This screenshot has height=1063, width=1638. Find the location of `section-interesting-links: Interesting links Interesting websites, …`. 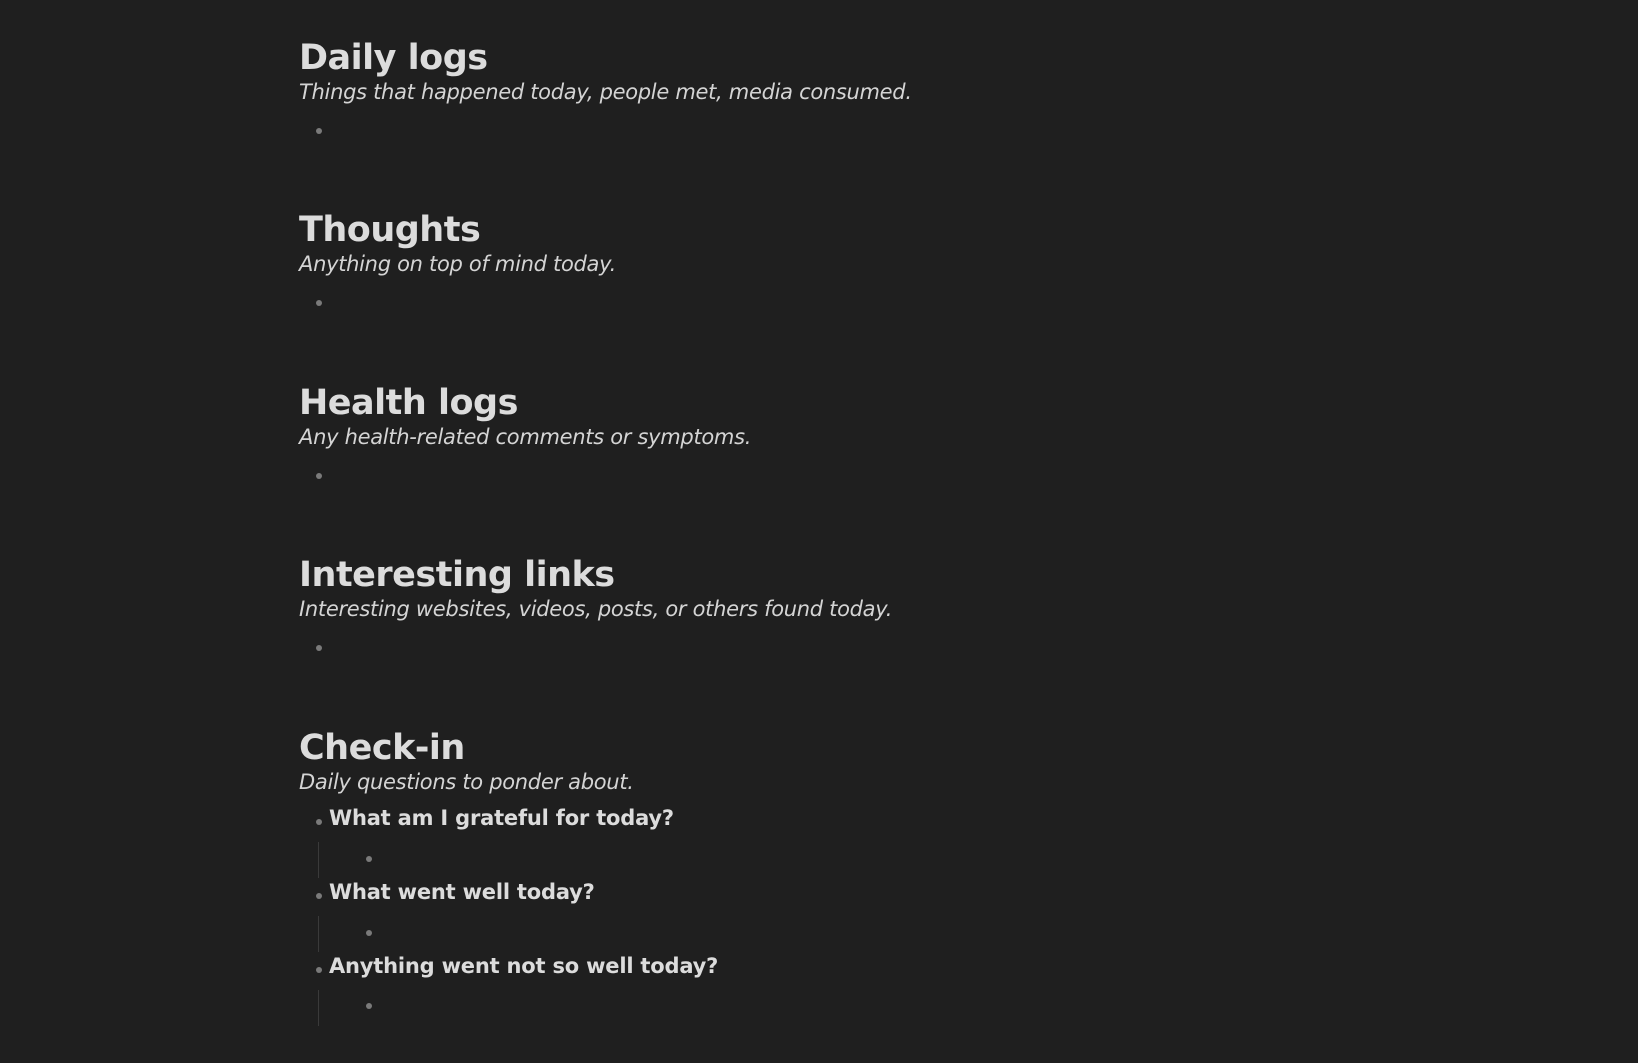

section-interesting-links: Interesting links Interesting websites, … is located at coordinates (595, 588).